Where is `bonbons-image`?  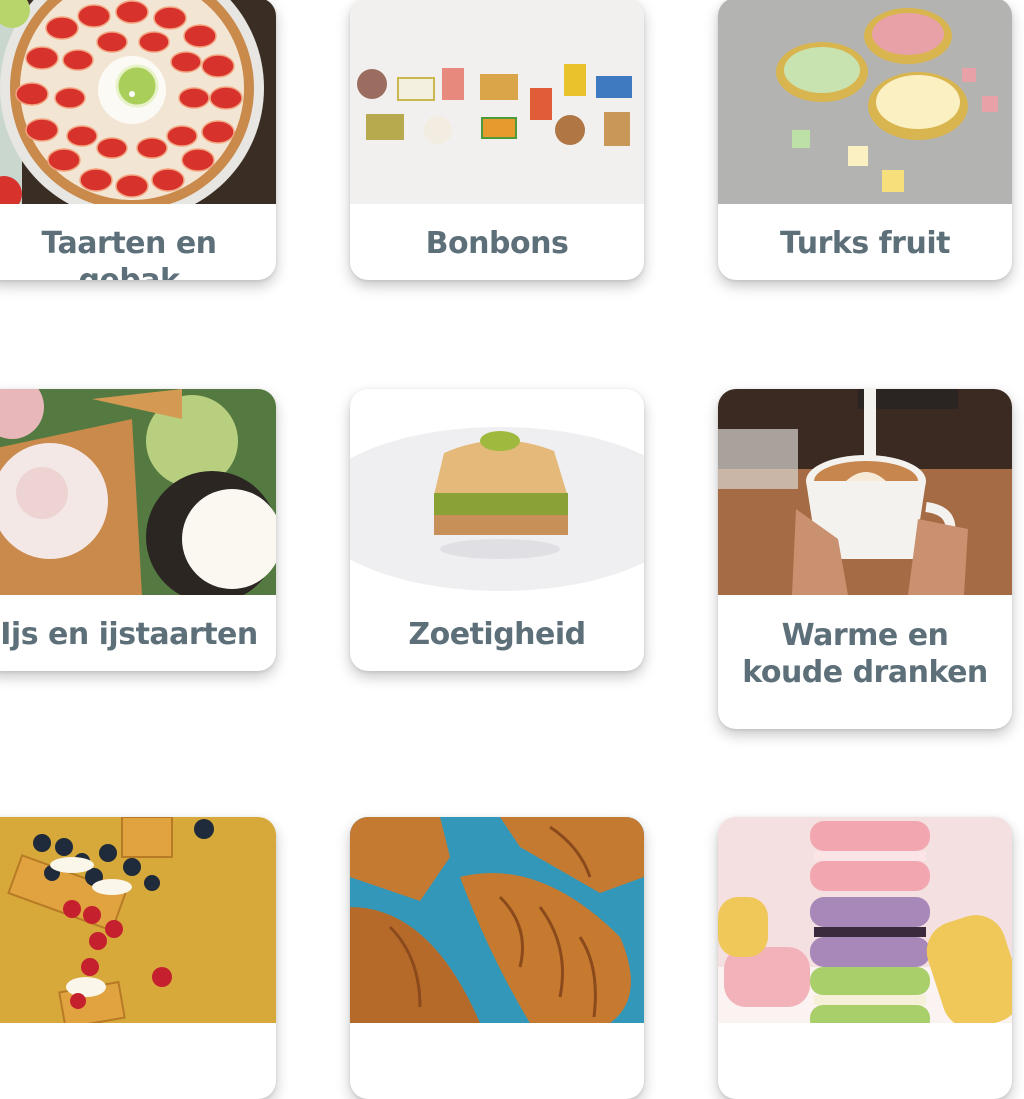
bonbons-image is located at coordinates (497, 102).